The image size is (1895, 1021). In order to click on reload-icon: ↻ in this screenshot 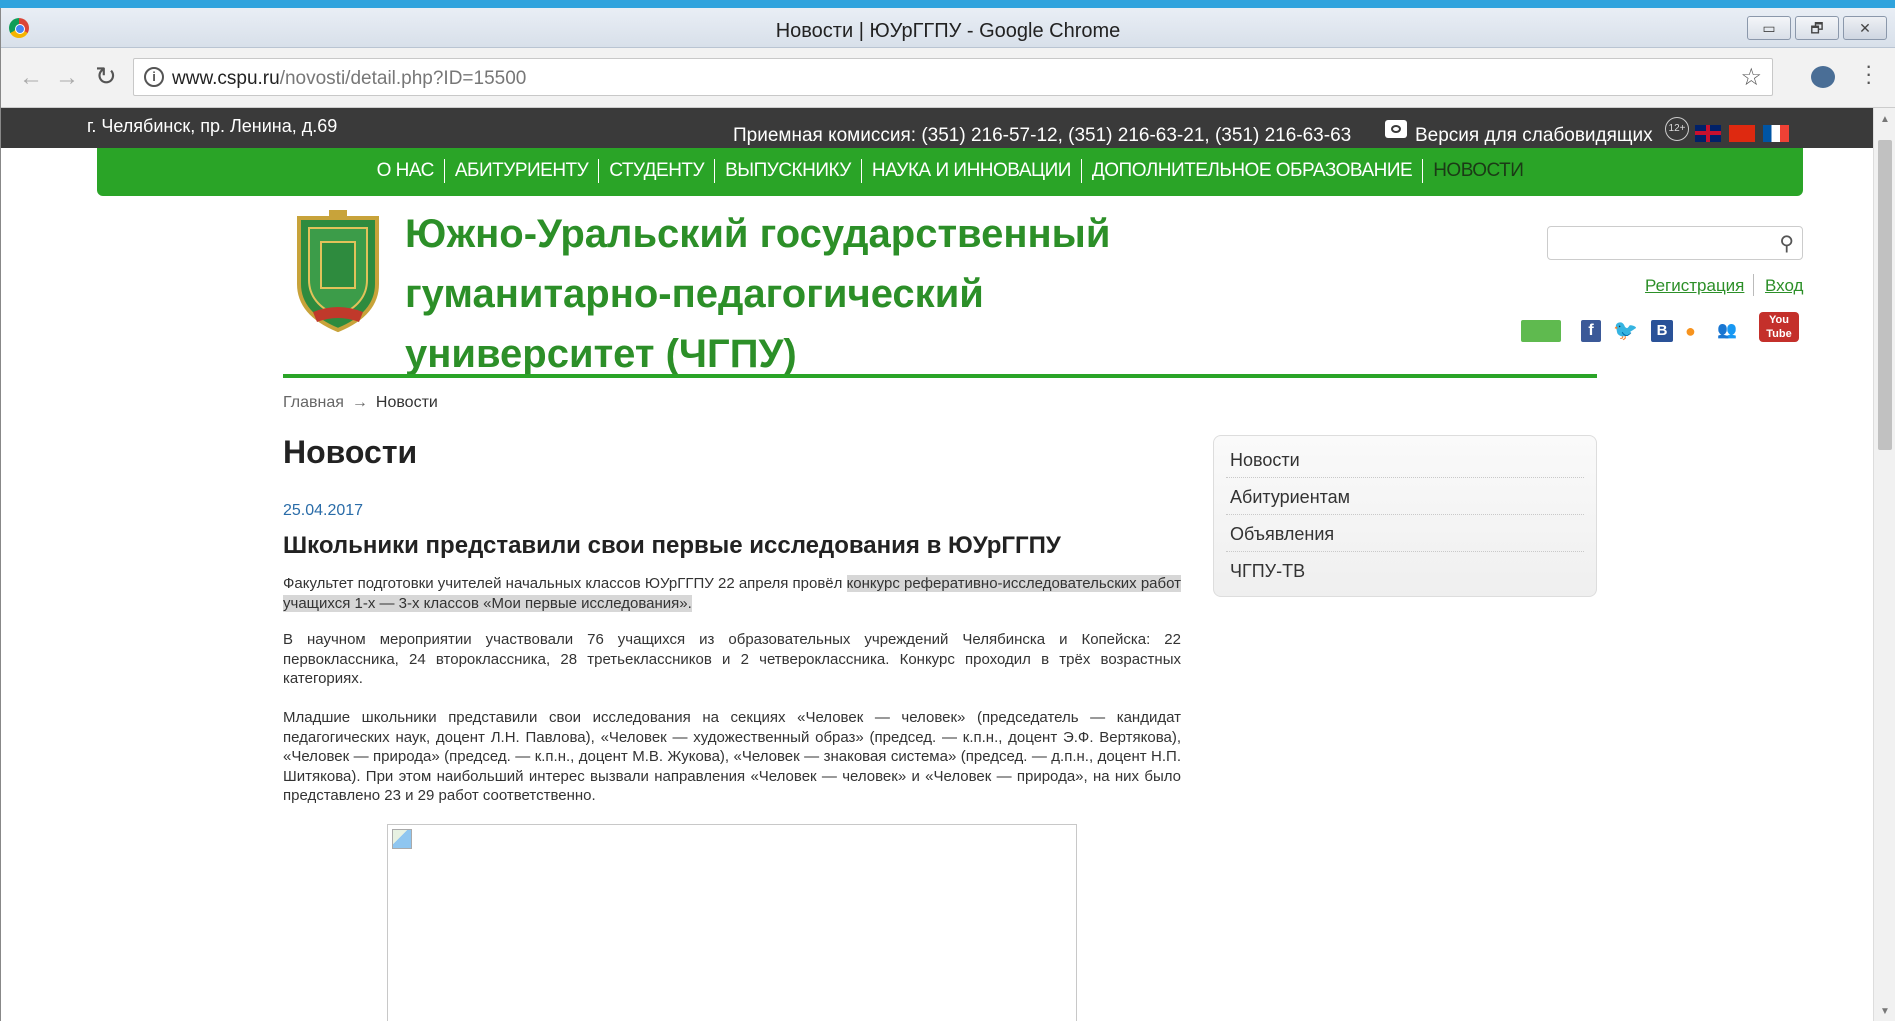, I will do `click(106, 76)`.